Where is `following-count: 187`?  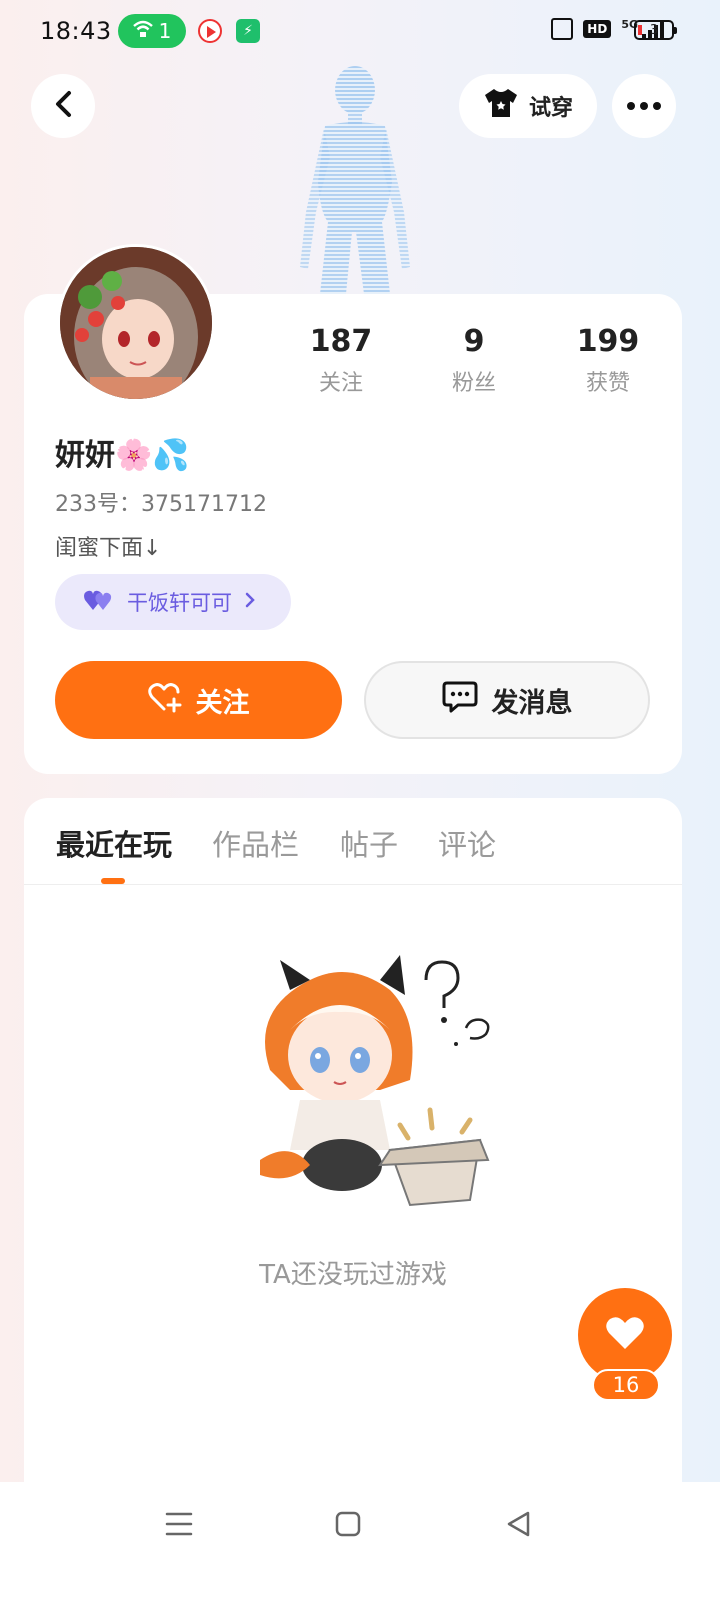
following-count: 187 is located at coordinates (341, 341).